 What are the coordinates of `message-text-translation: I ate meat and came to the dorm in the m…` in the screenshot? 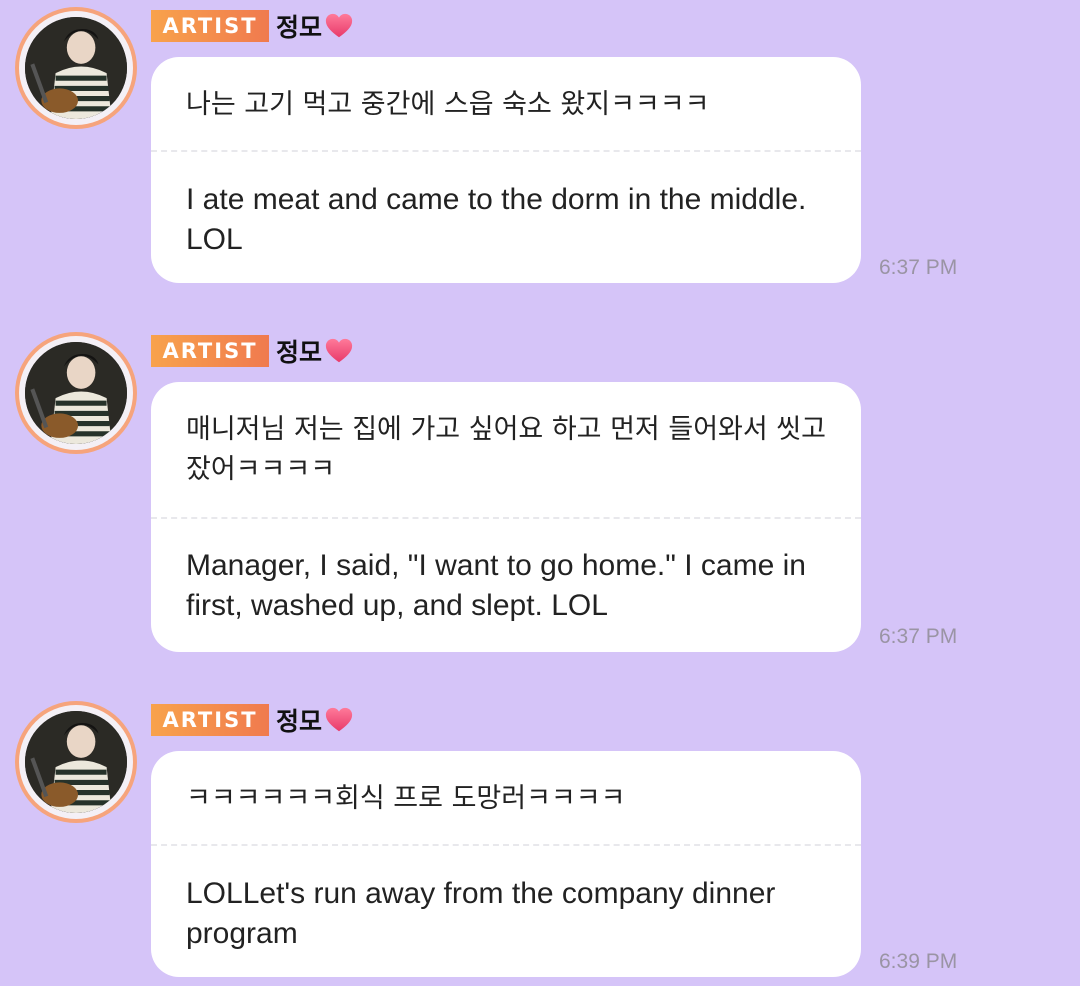 It's located at (496, 219).